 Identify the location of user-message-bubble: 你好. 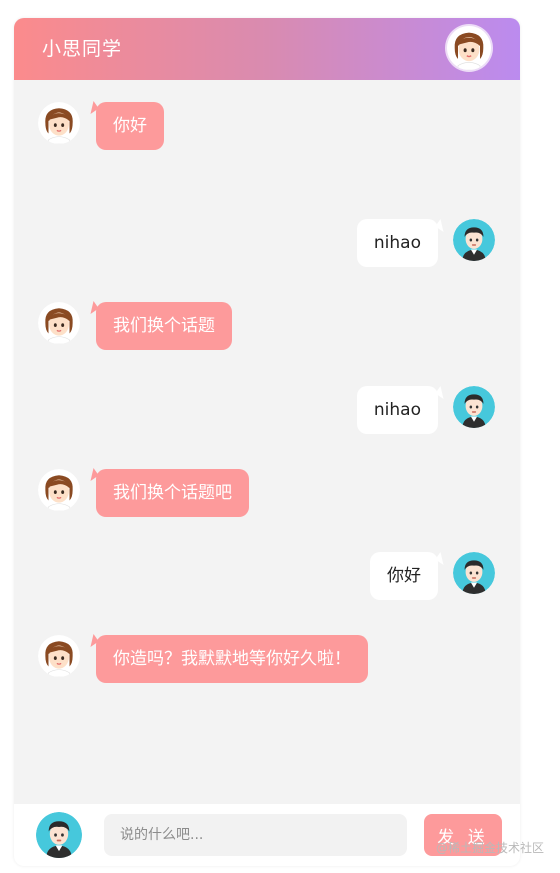
(404, 576).